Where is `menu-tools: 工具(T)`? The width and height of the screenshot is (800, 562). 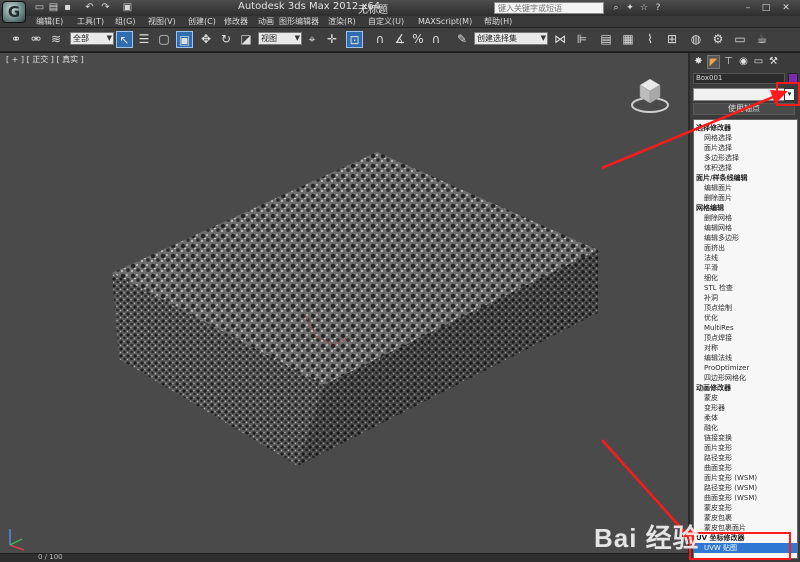
menu-tools: 工具(T) is located at coordinates (90, 22).